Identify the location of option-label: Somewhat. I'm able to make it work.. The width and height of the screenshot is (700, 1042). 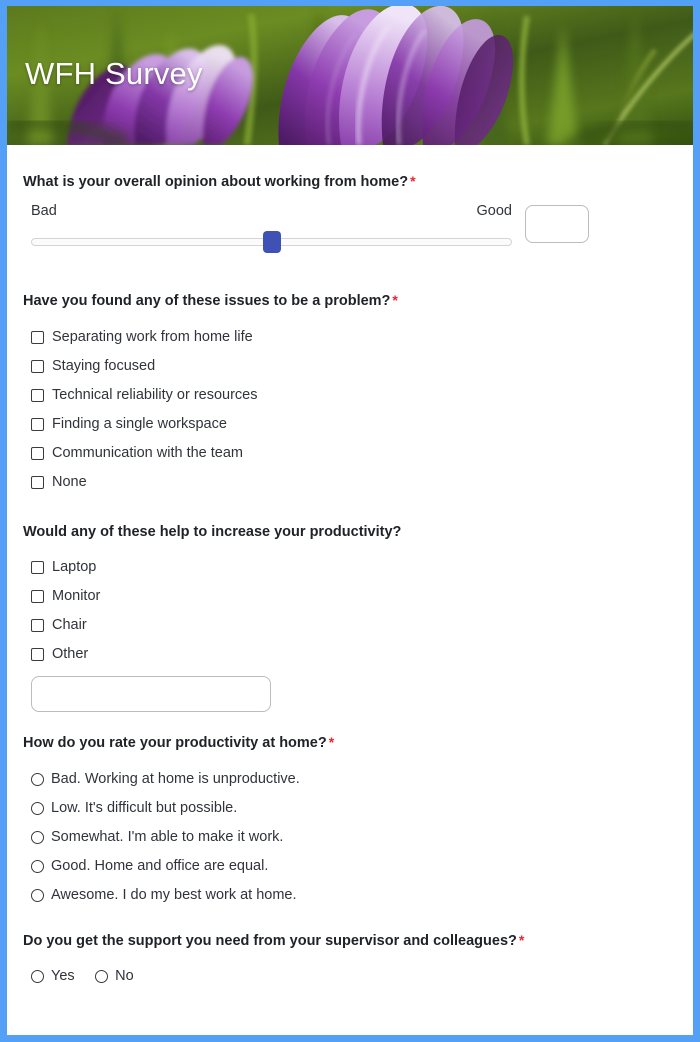
(167, 836).